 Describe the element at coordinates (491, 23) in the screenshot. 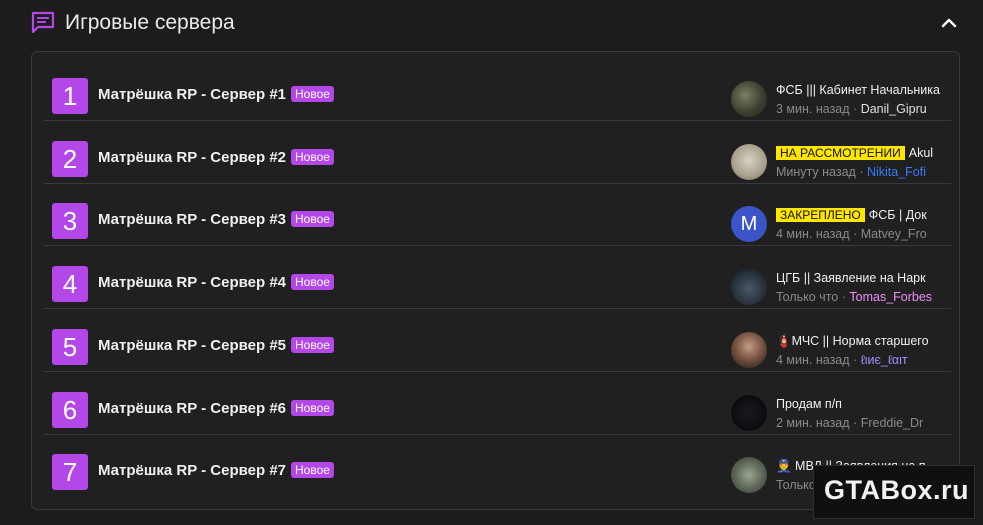

I see `section-header: Игровые сервера` at that location.